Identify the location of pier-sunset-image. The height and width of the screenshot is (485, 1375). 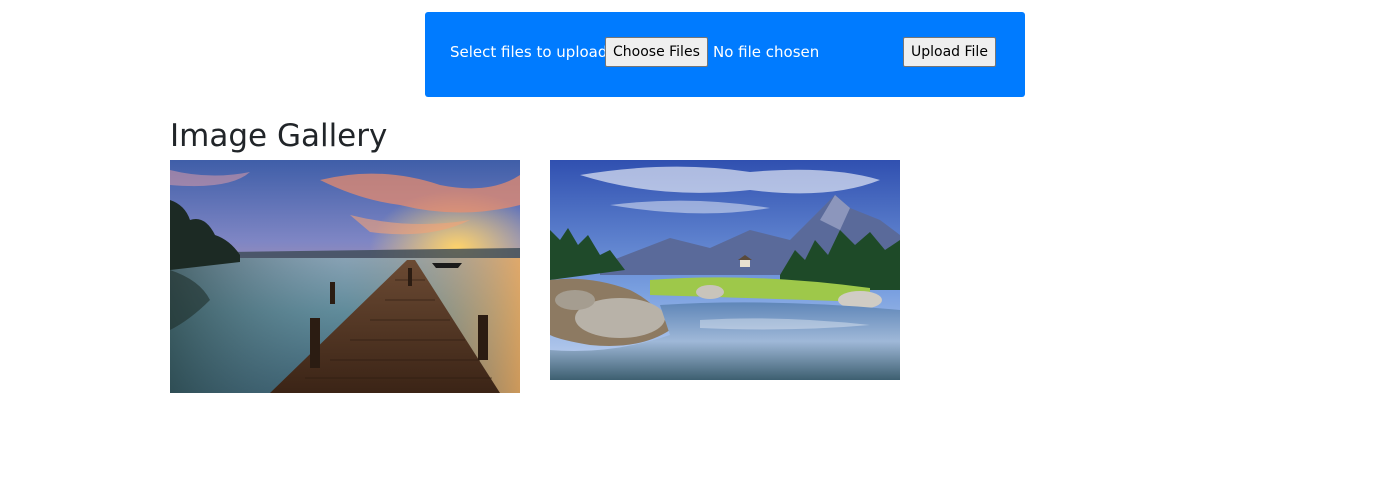
(345, 276).